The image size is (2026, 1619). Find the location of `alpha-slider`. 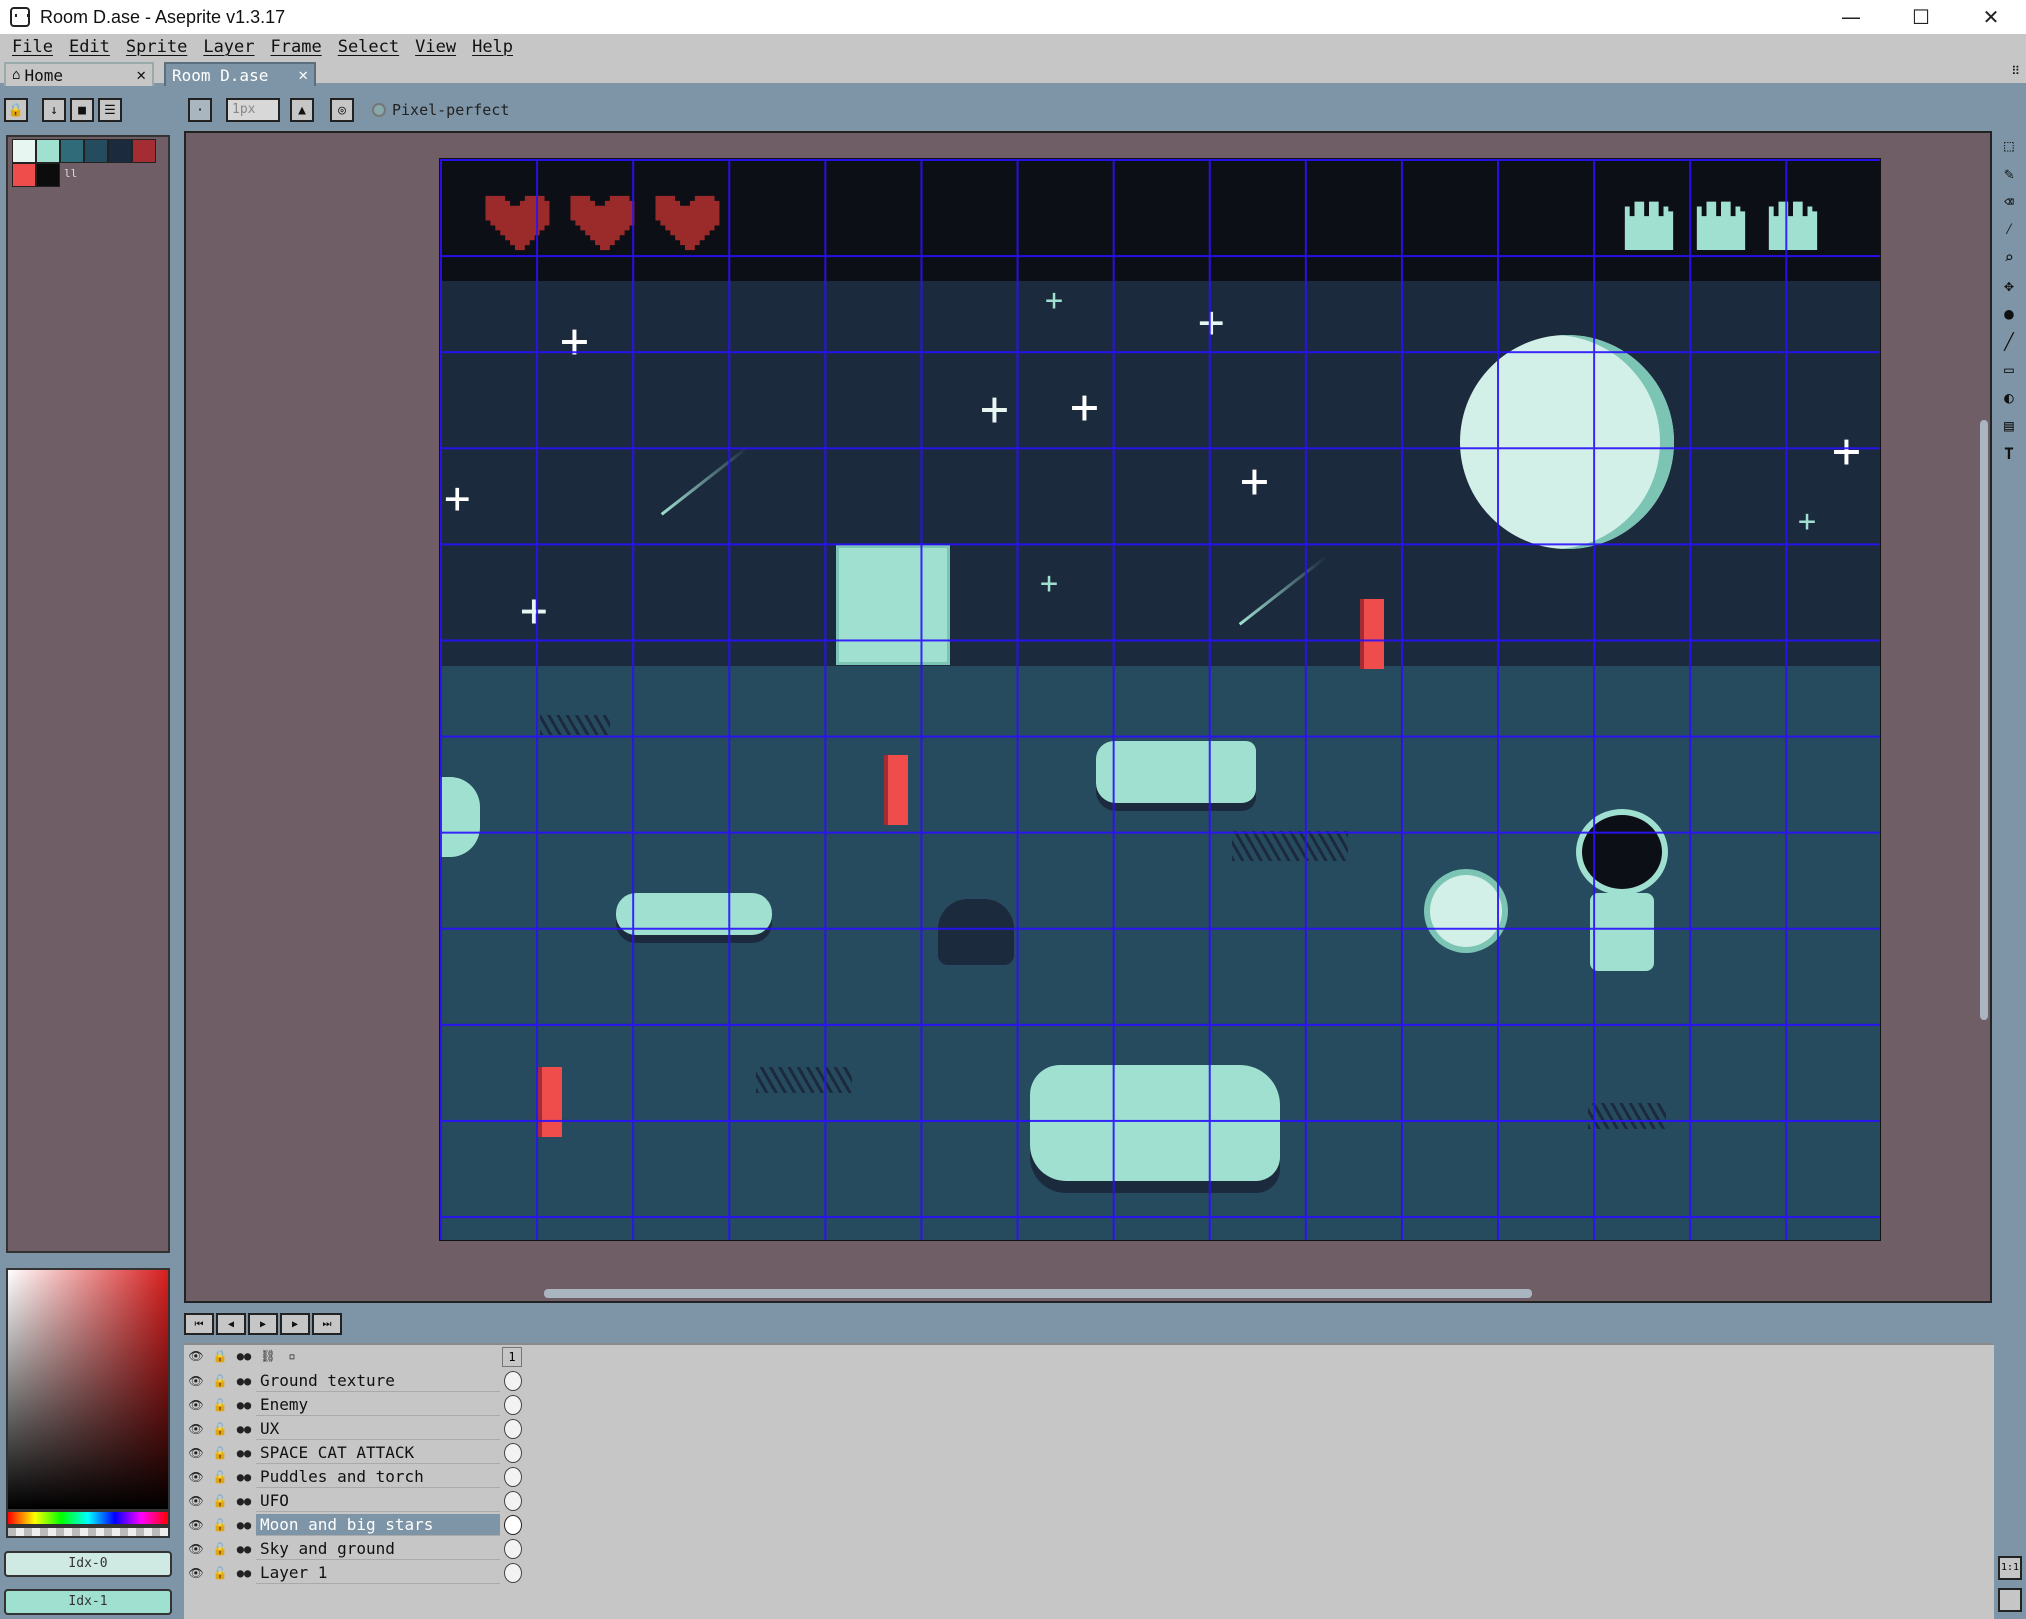

alpha-slider is located at coordinates (88, 1532).